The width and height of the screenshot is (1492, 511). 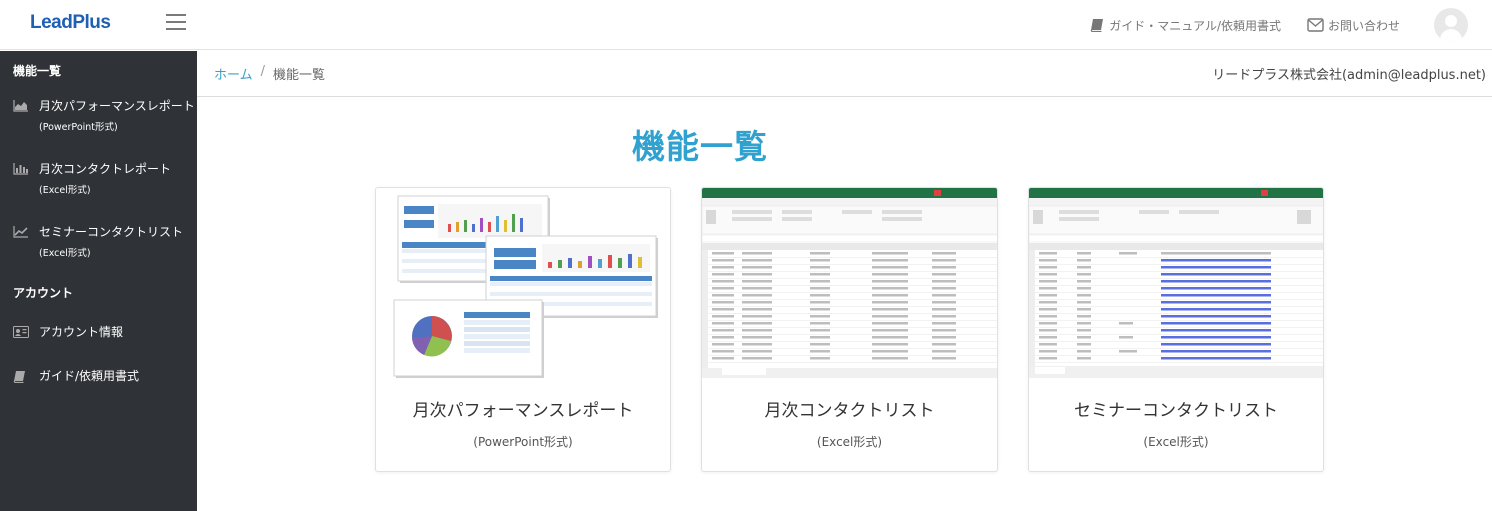 I want to click on top-links: ガイド・マニュアル/依頼用書式 お問い合わせ, so click(x=1291, y=25).